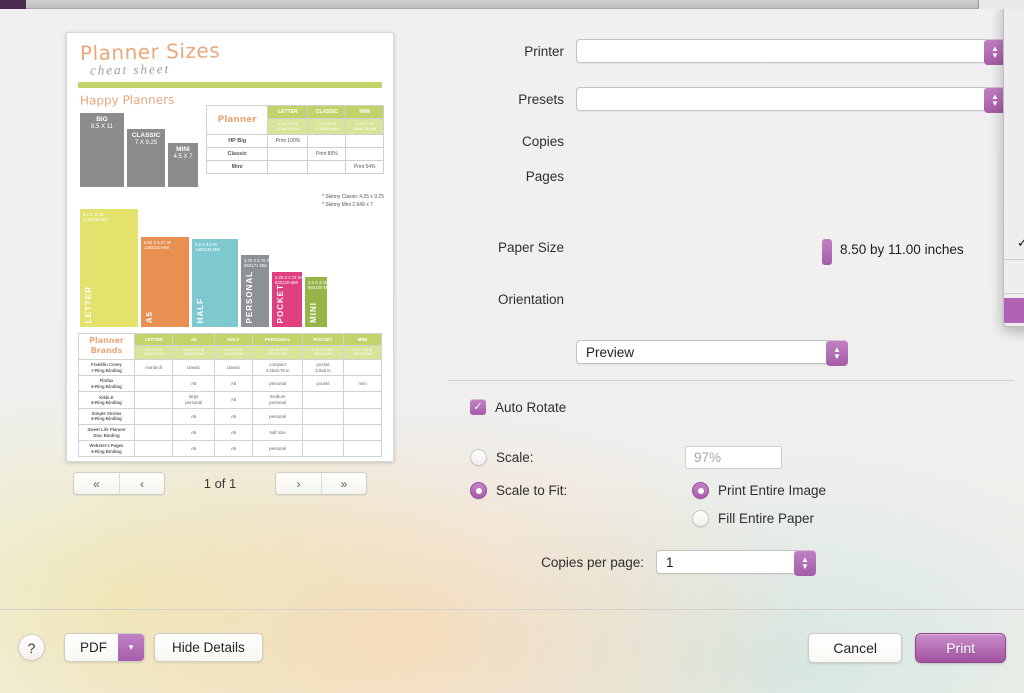  What do you see at coordinates (1014, 67) in the screenshot?
I see `menu-item: Envelope Monarch` at bounding box center [1014, 67].